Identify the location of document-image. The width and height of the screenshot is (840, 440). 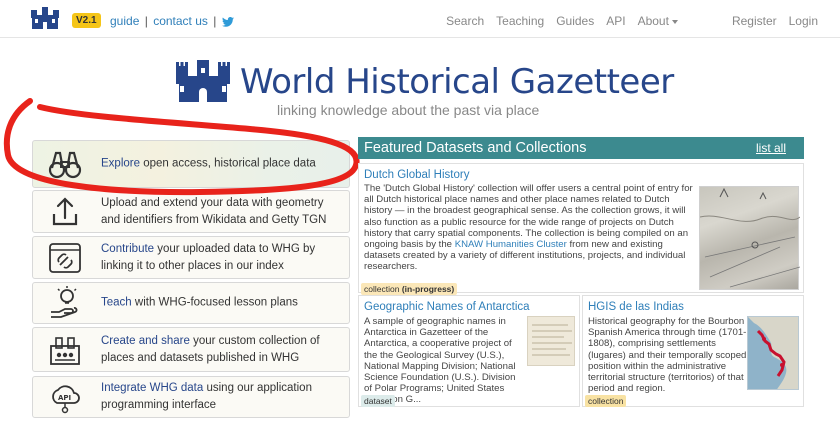
(552, 340).